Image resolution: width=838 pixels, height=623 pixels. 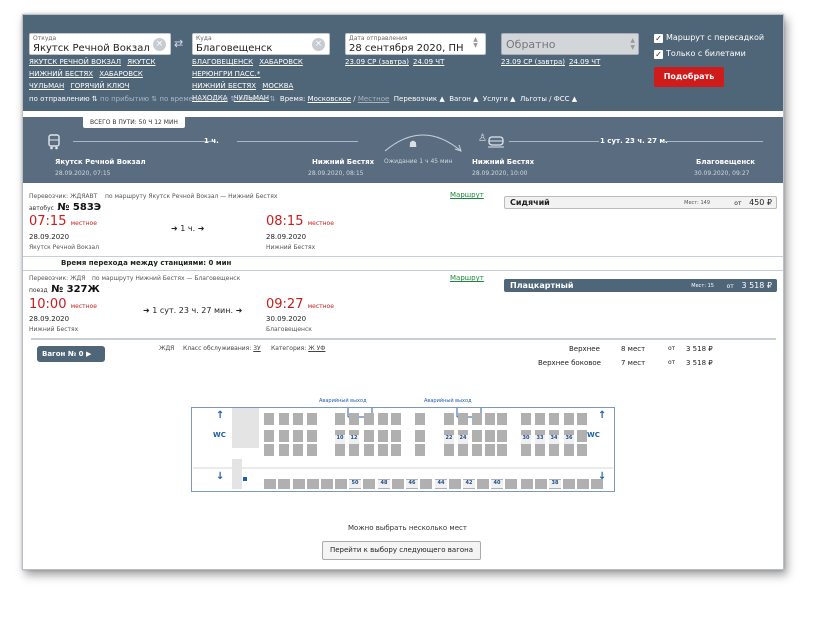 I want to click on seat-available: 40, so click(x=497, y=484).